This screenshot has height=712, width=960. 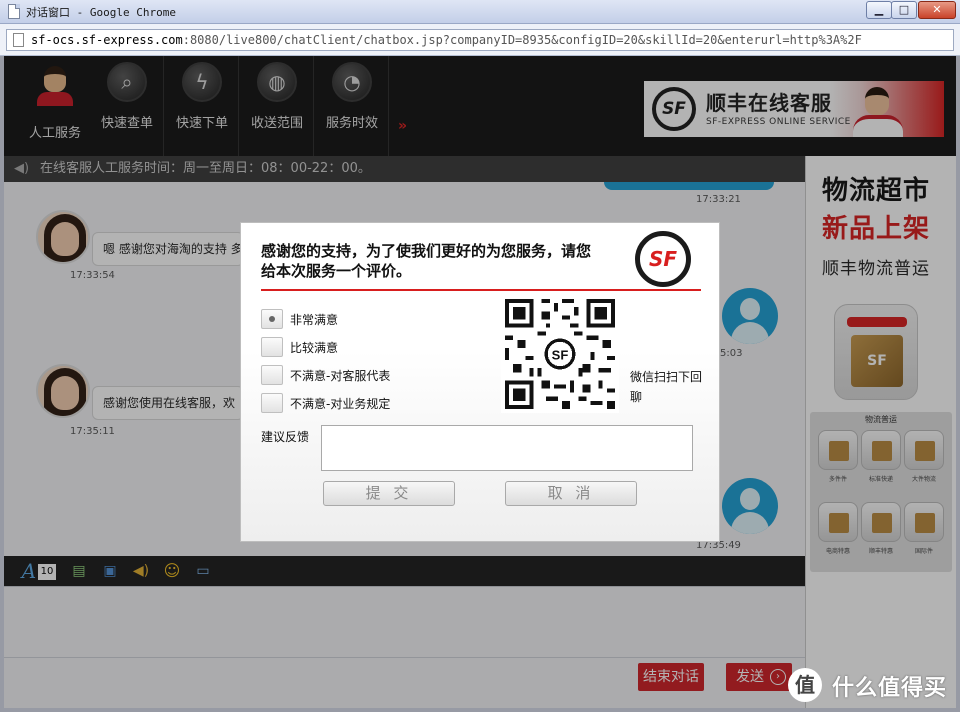 I want to click on option-label: 比较满意, so click(x=314, y=348).